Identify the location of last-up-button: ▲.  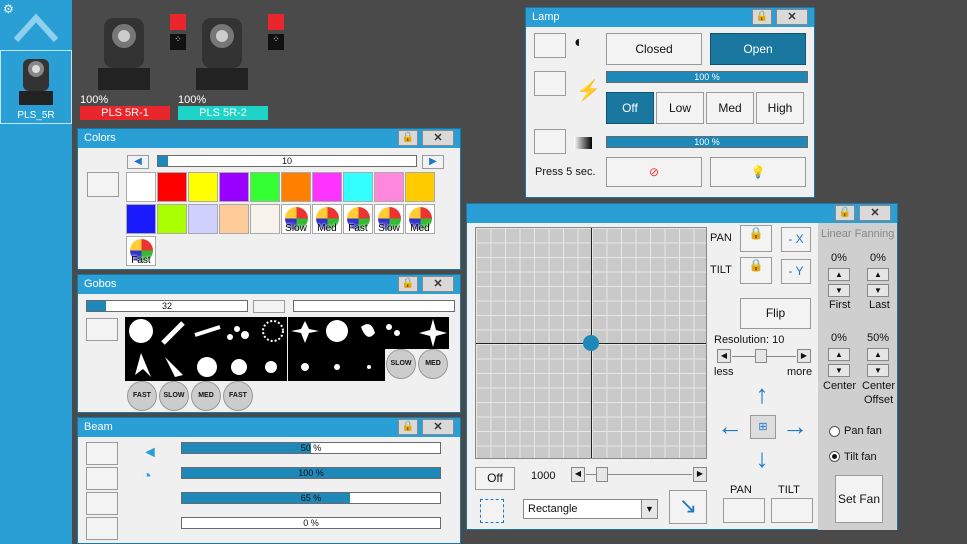
(878, 274).